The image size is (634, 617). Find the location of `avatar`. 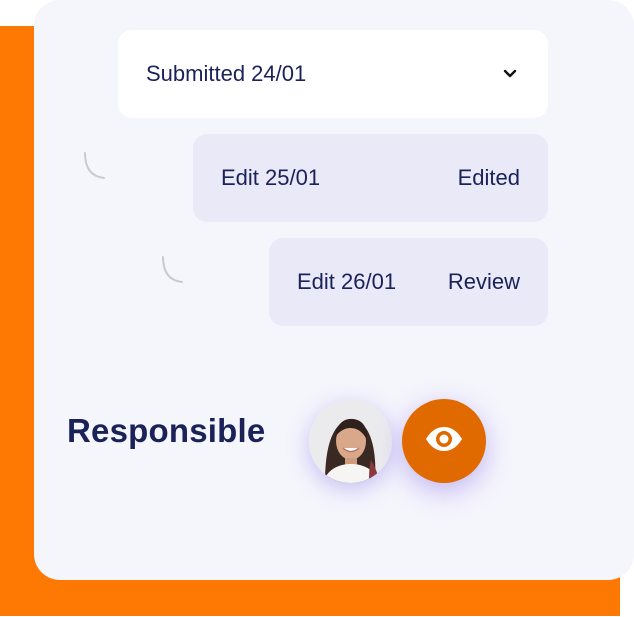

avatar is located at coordinates (350, 441).